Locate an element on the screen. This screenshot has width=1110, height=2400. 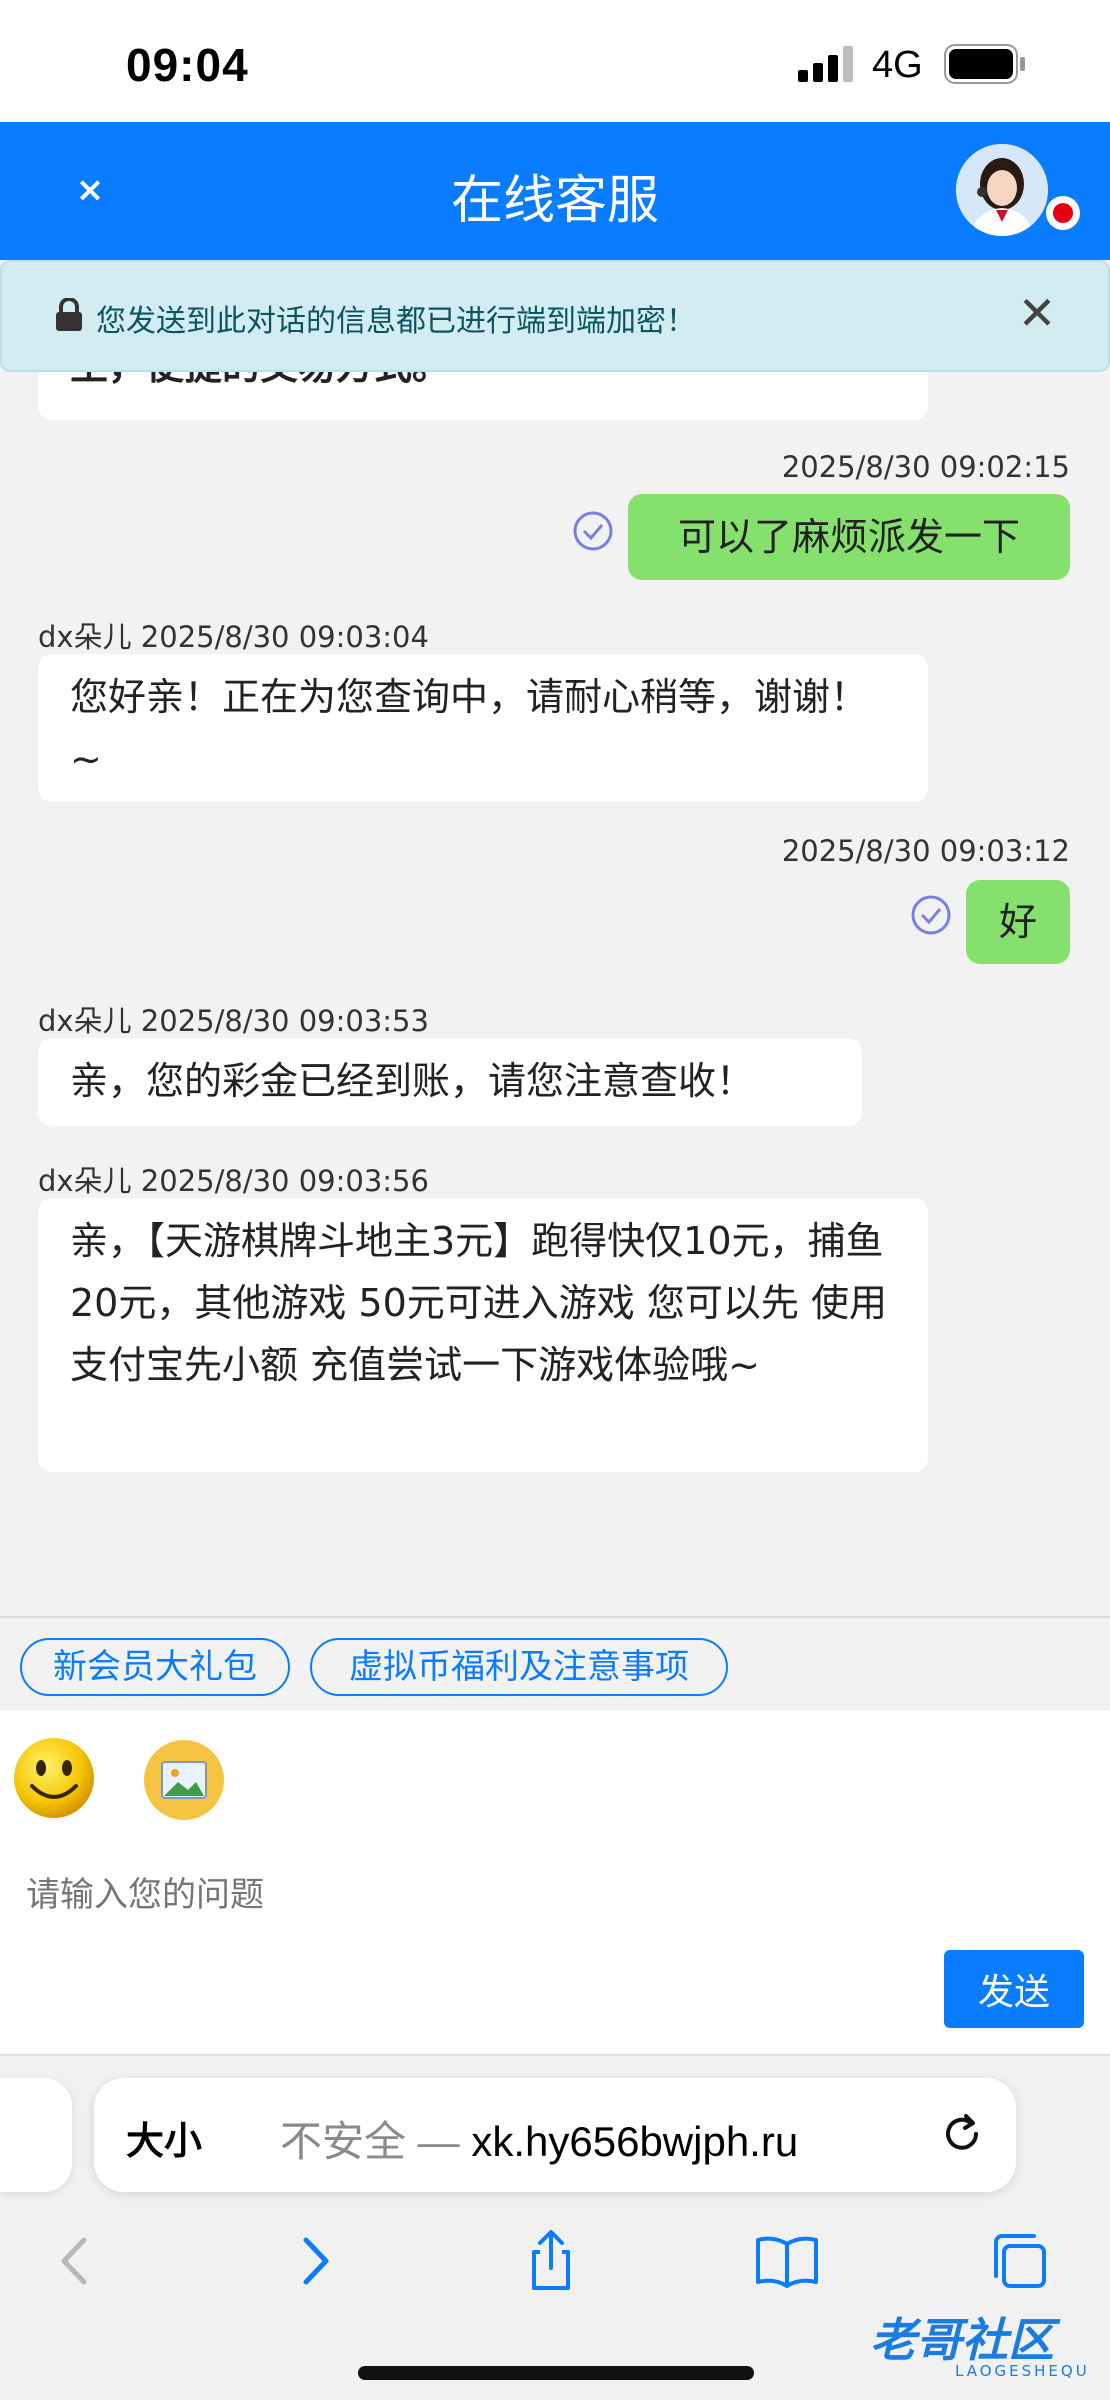
back-icon is located at coordinates (75, 2261).